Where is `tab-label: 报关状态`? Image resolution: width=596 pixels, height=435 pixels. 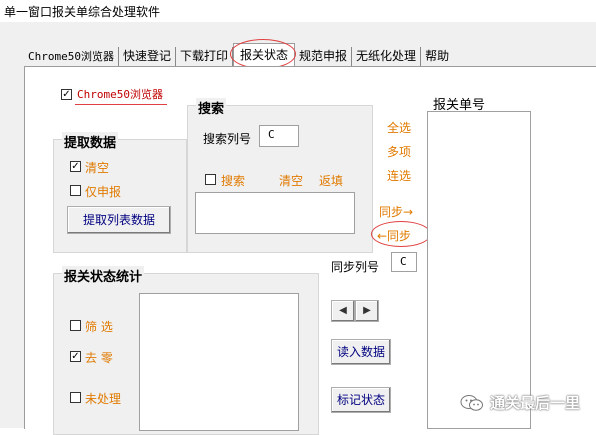 tab-label: 报关状态 is located at coordinates (264, 55).